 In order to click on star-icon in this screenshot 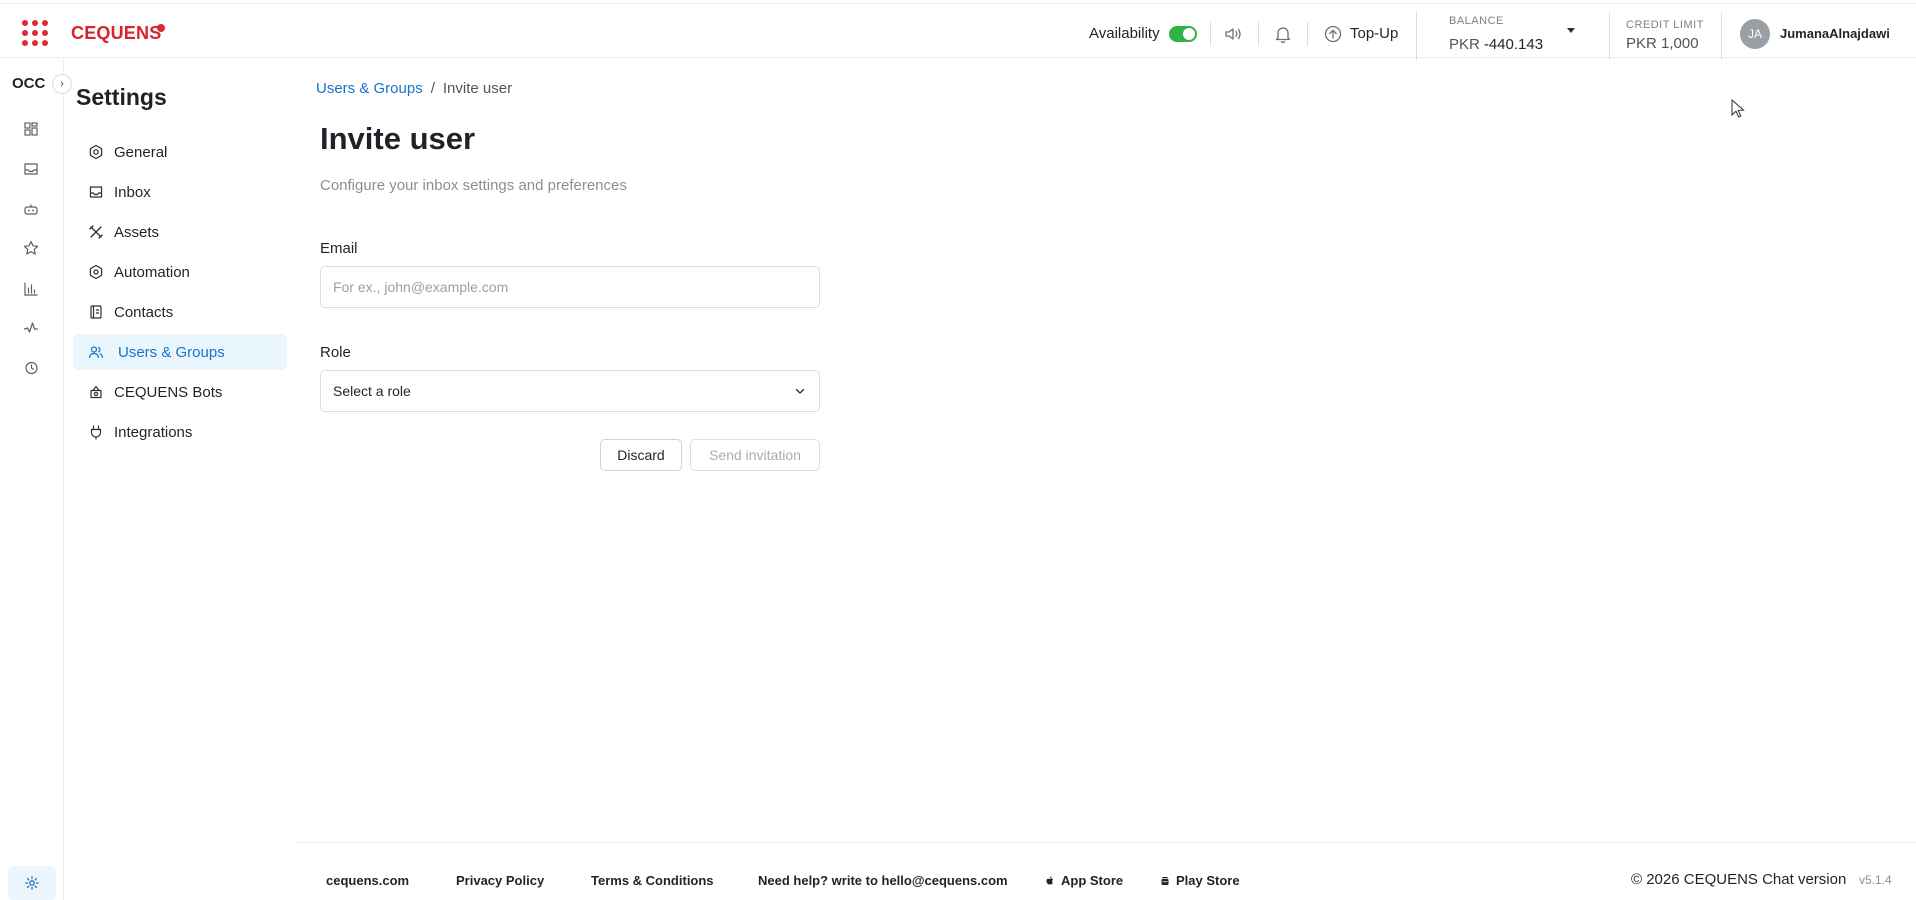, I will do `click(31, 248)`.